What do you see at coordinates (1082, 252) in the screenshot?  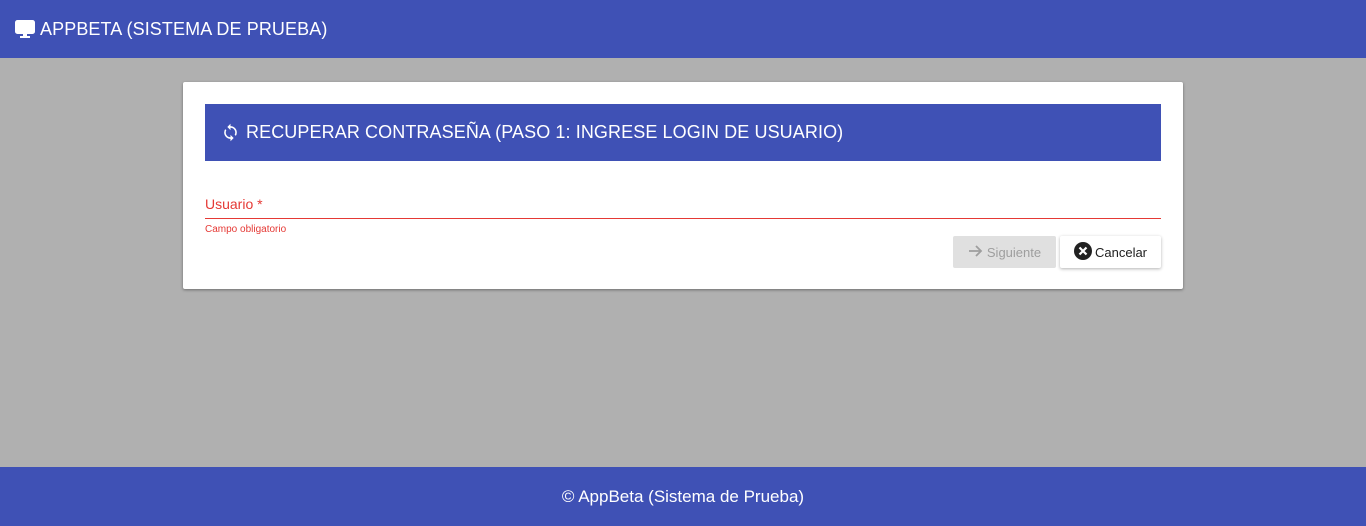 I see `cancel-circle-icon` at bounding box center [1082, 252].